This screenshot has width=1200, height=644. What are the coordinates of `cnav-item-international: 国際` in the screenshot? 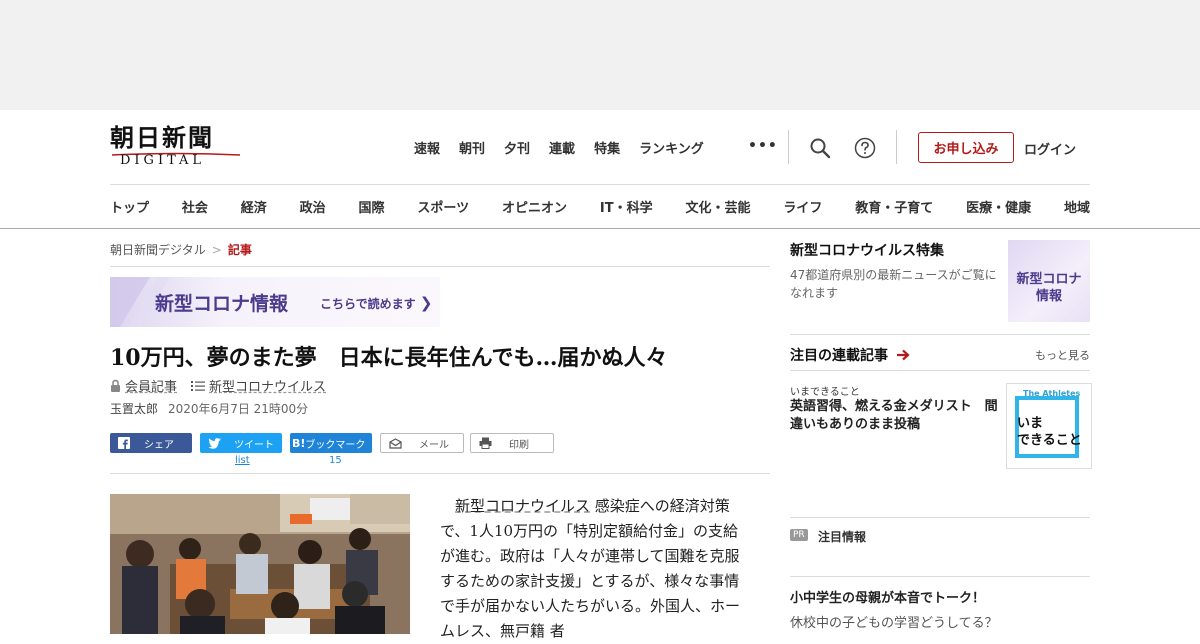 It's located at (372, 206).